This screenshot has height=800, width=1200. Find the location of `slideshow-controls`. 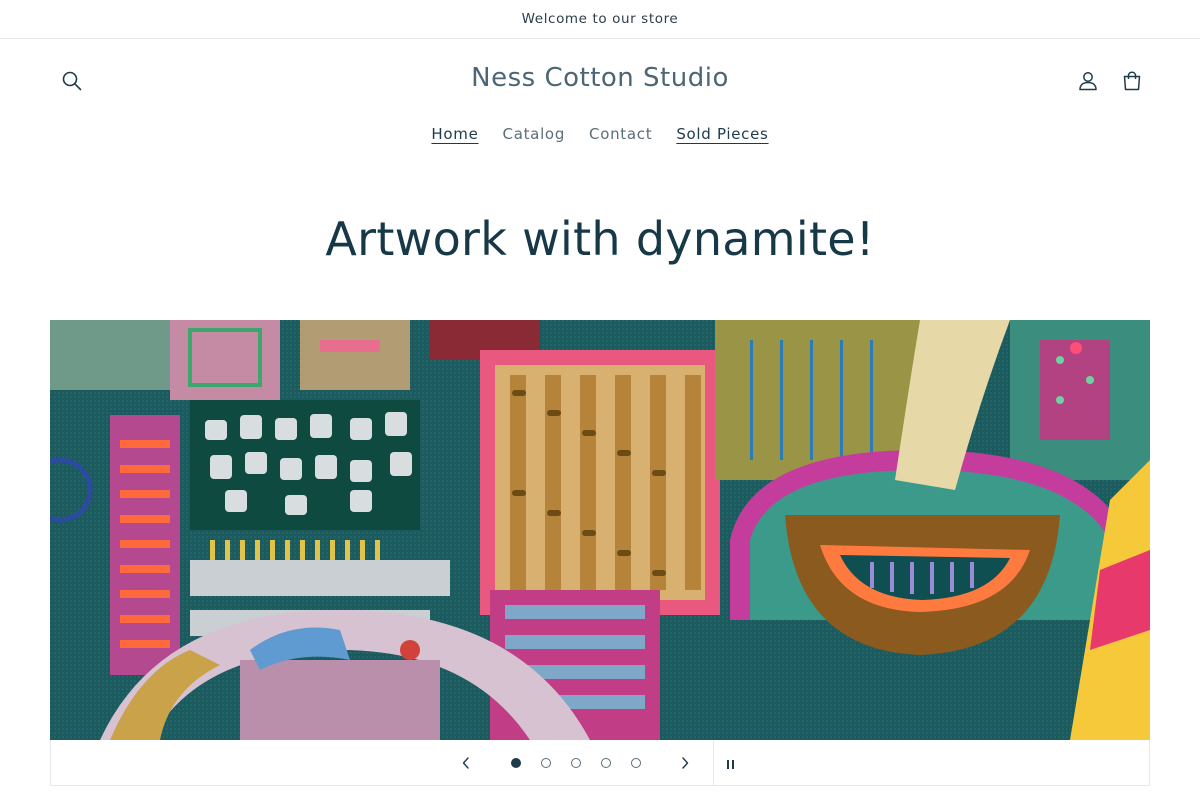

slideshow-controls is located at coordinates (600, 763).